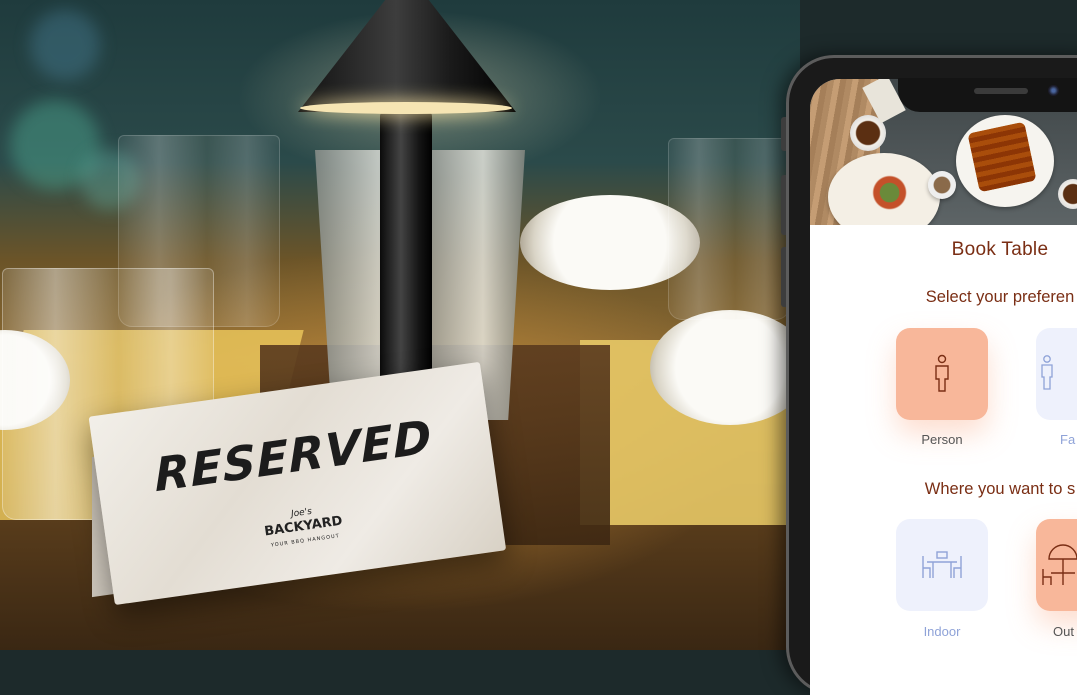 The image size is (1077, 695). Describe the element at coordinates (406, 262) in the screenshot. I see `lamp-stem` at that location.